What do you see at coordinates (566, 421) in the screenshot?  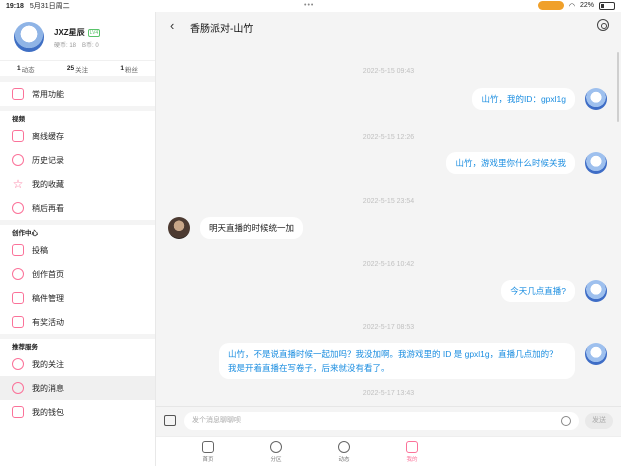 I see `emoji-icon` at bounding box center [566, 421].